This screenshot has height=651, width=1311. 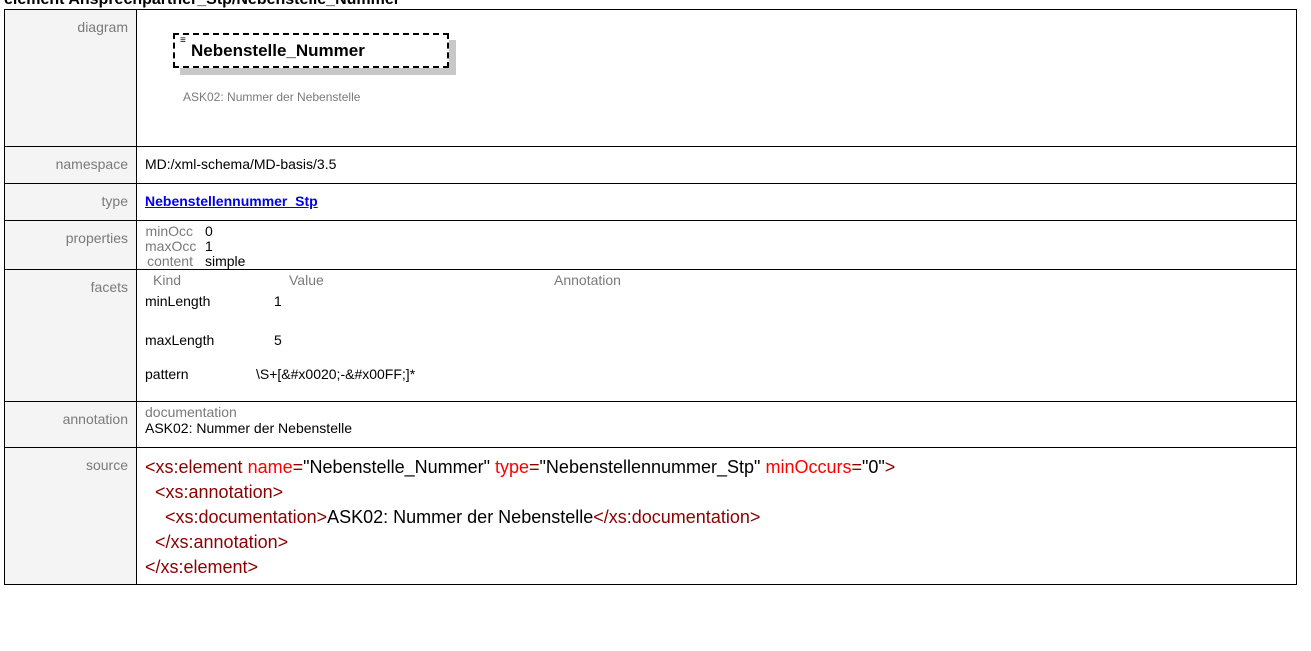 I want to click on element-content-icon: ≡, so click(x=183, y=40).